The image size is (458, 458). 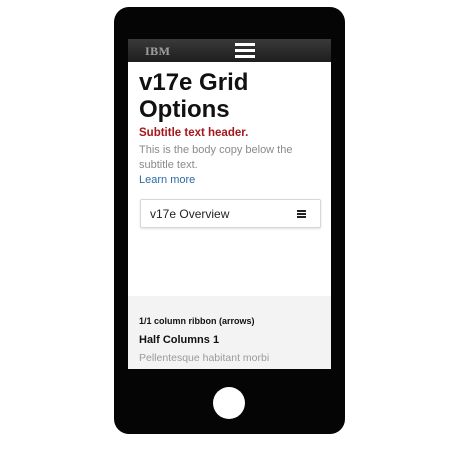 I want to click on page-title: v17e Grid Options, so click(x=194, y=96).